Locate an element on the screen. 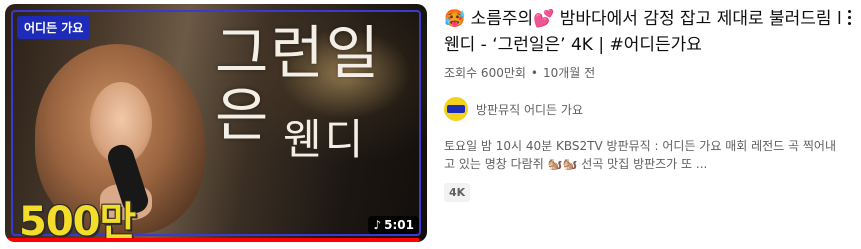  video-metadata: 조회수 600만회 • 10개월 전 is located at coordinates (644, 72).